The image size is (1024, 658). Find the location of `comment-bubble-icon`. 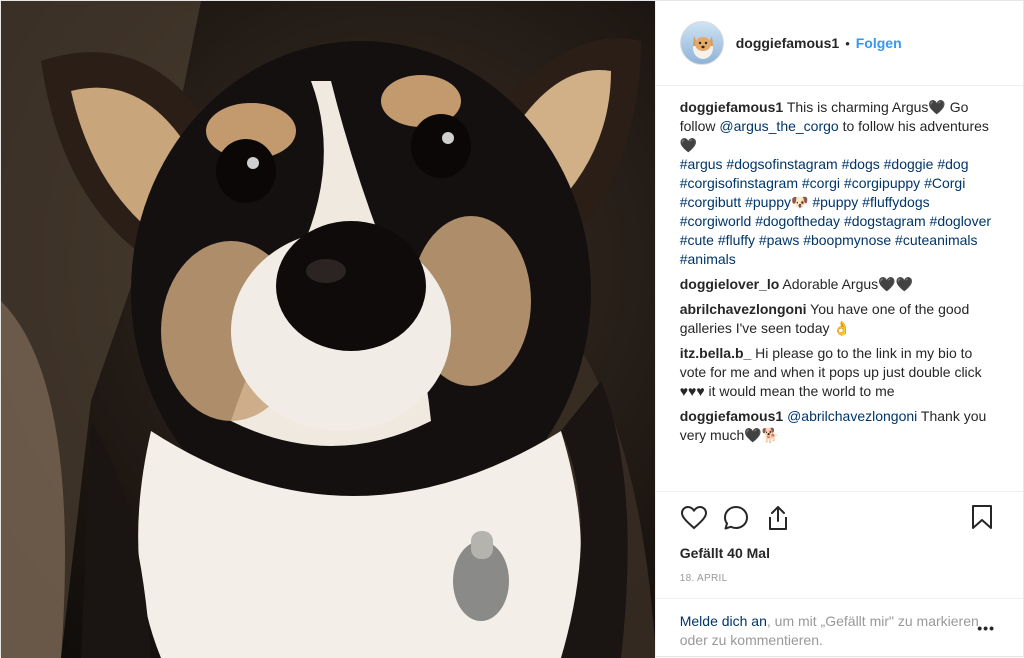

comment-bubble-icon is located at coordinates (736, 518).